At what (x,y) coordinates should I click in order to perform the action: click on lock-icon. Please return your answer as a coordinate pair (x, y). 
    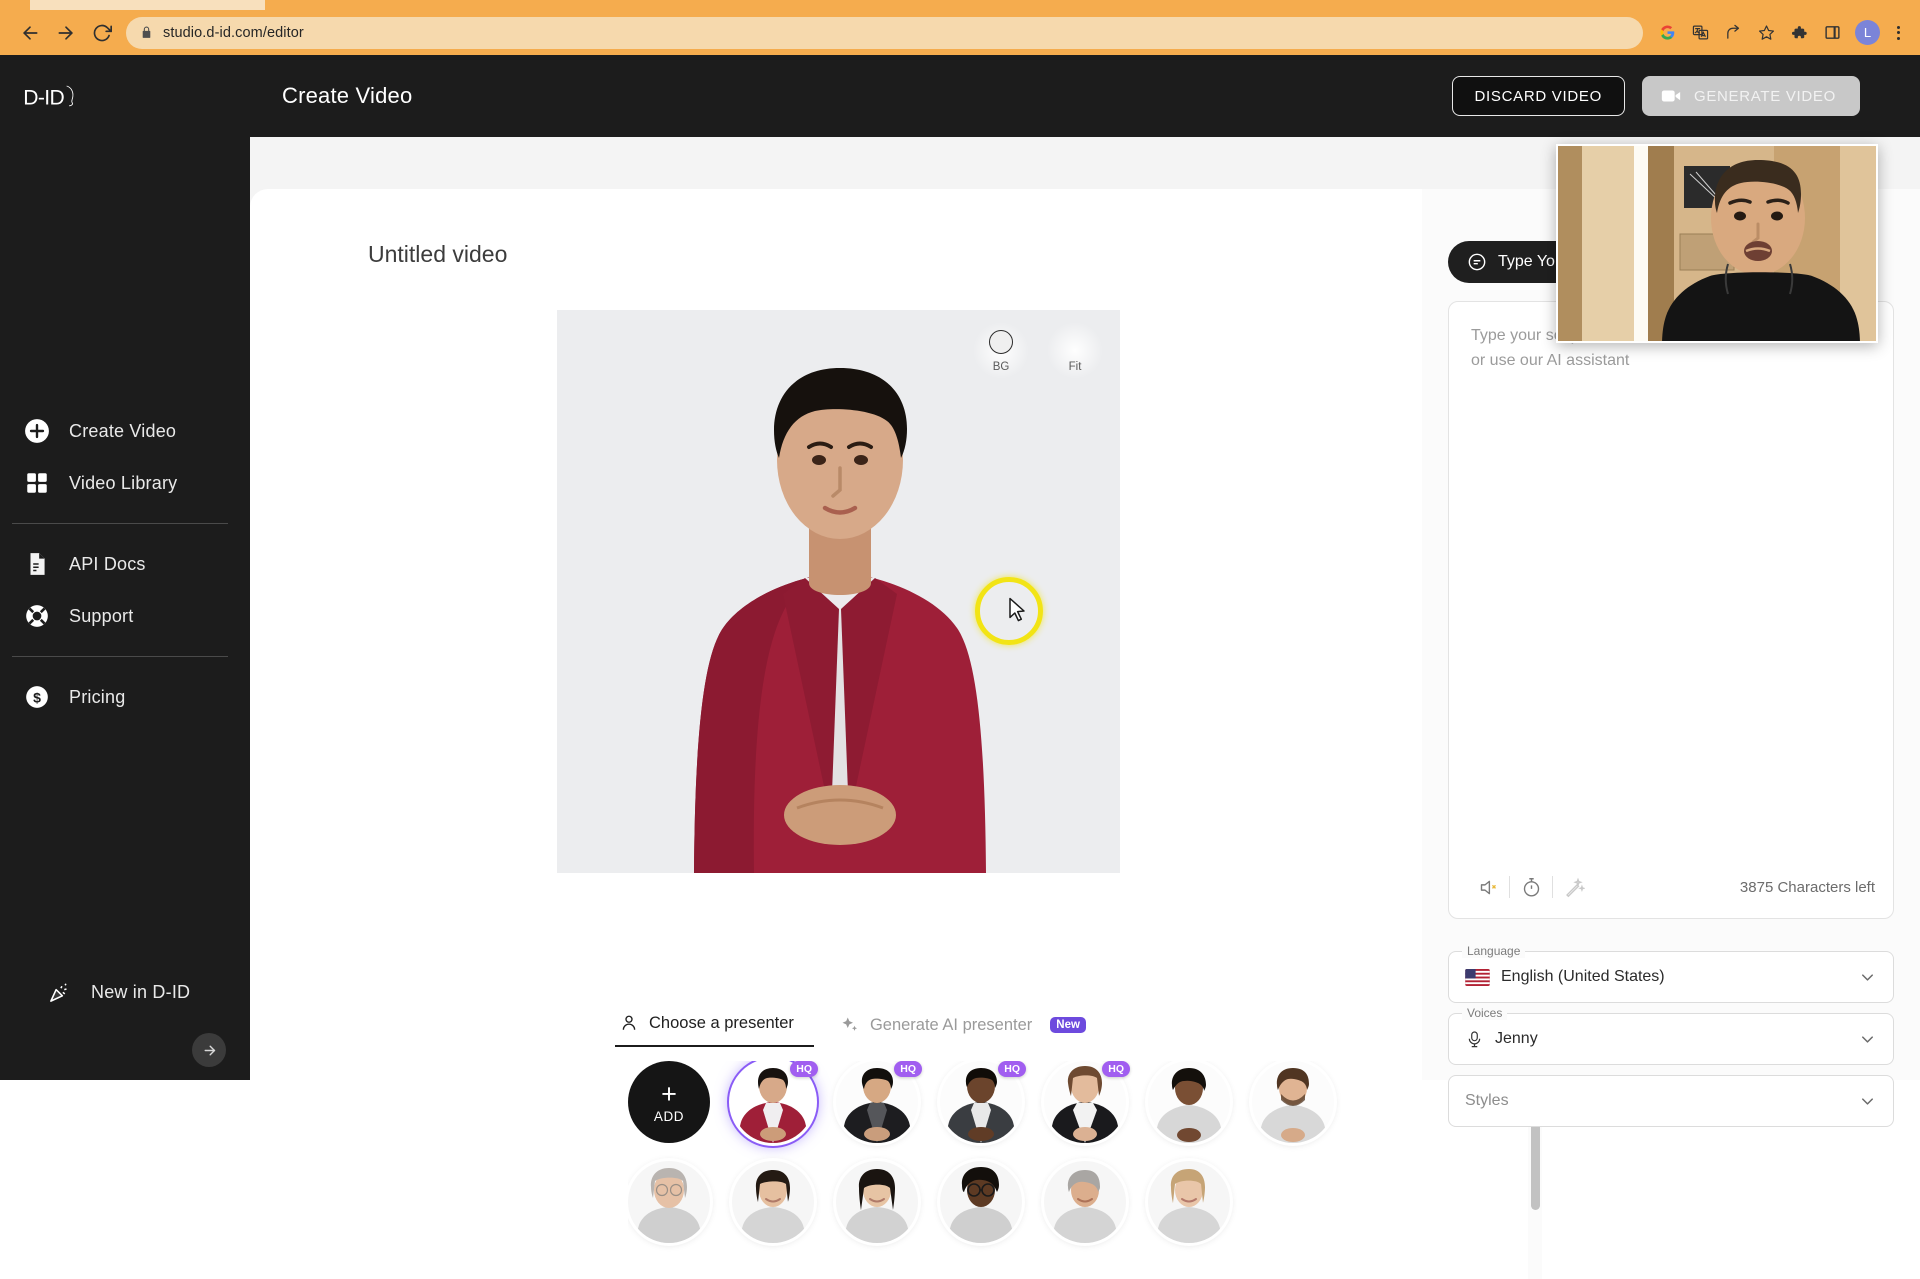
    Looking at the image, I should click on (146, 32).